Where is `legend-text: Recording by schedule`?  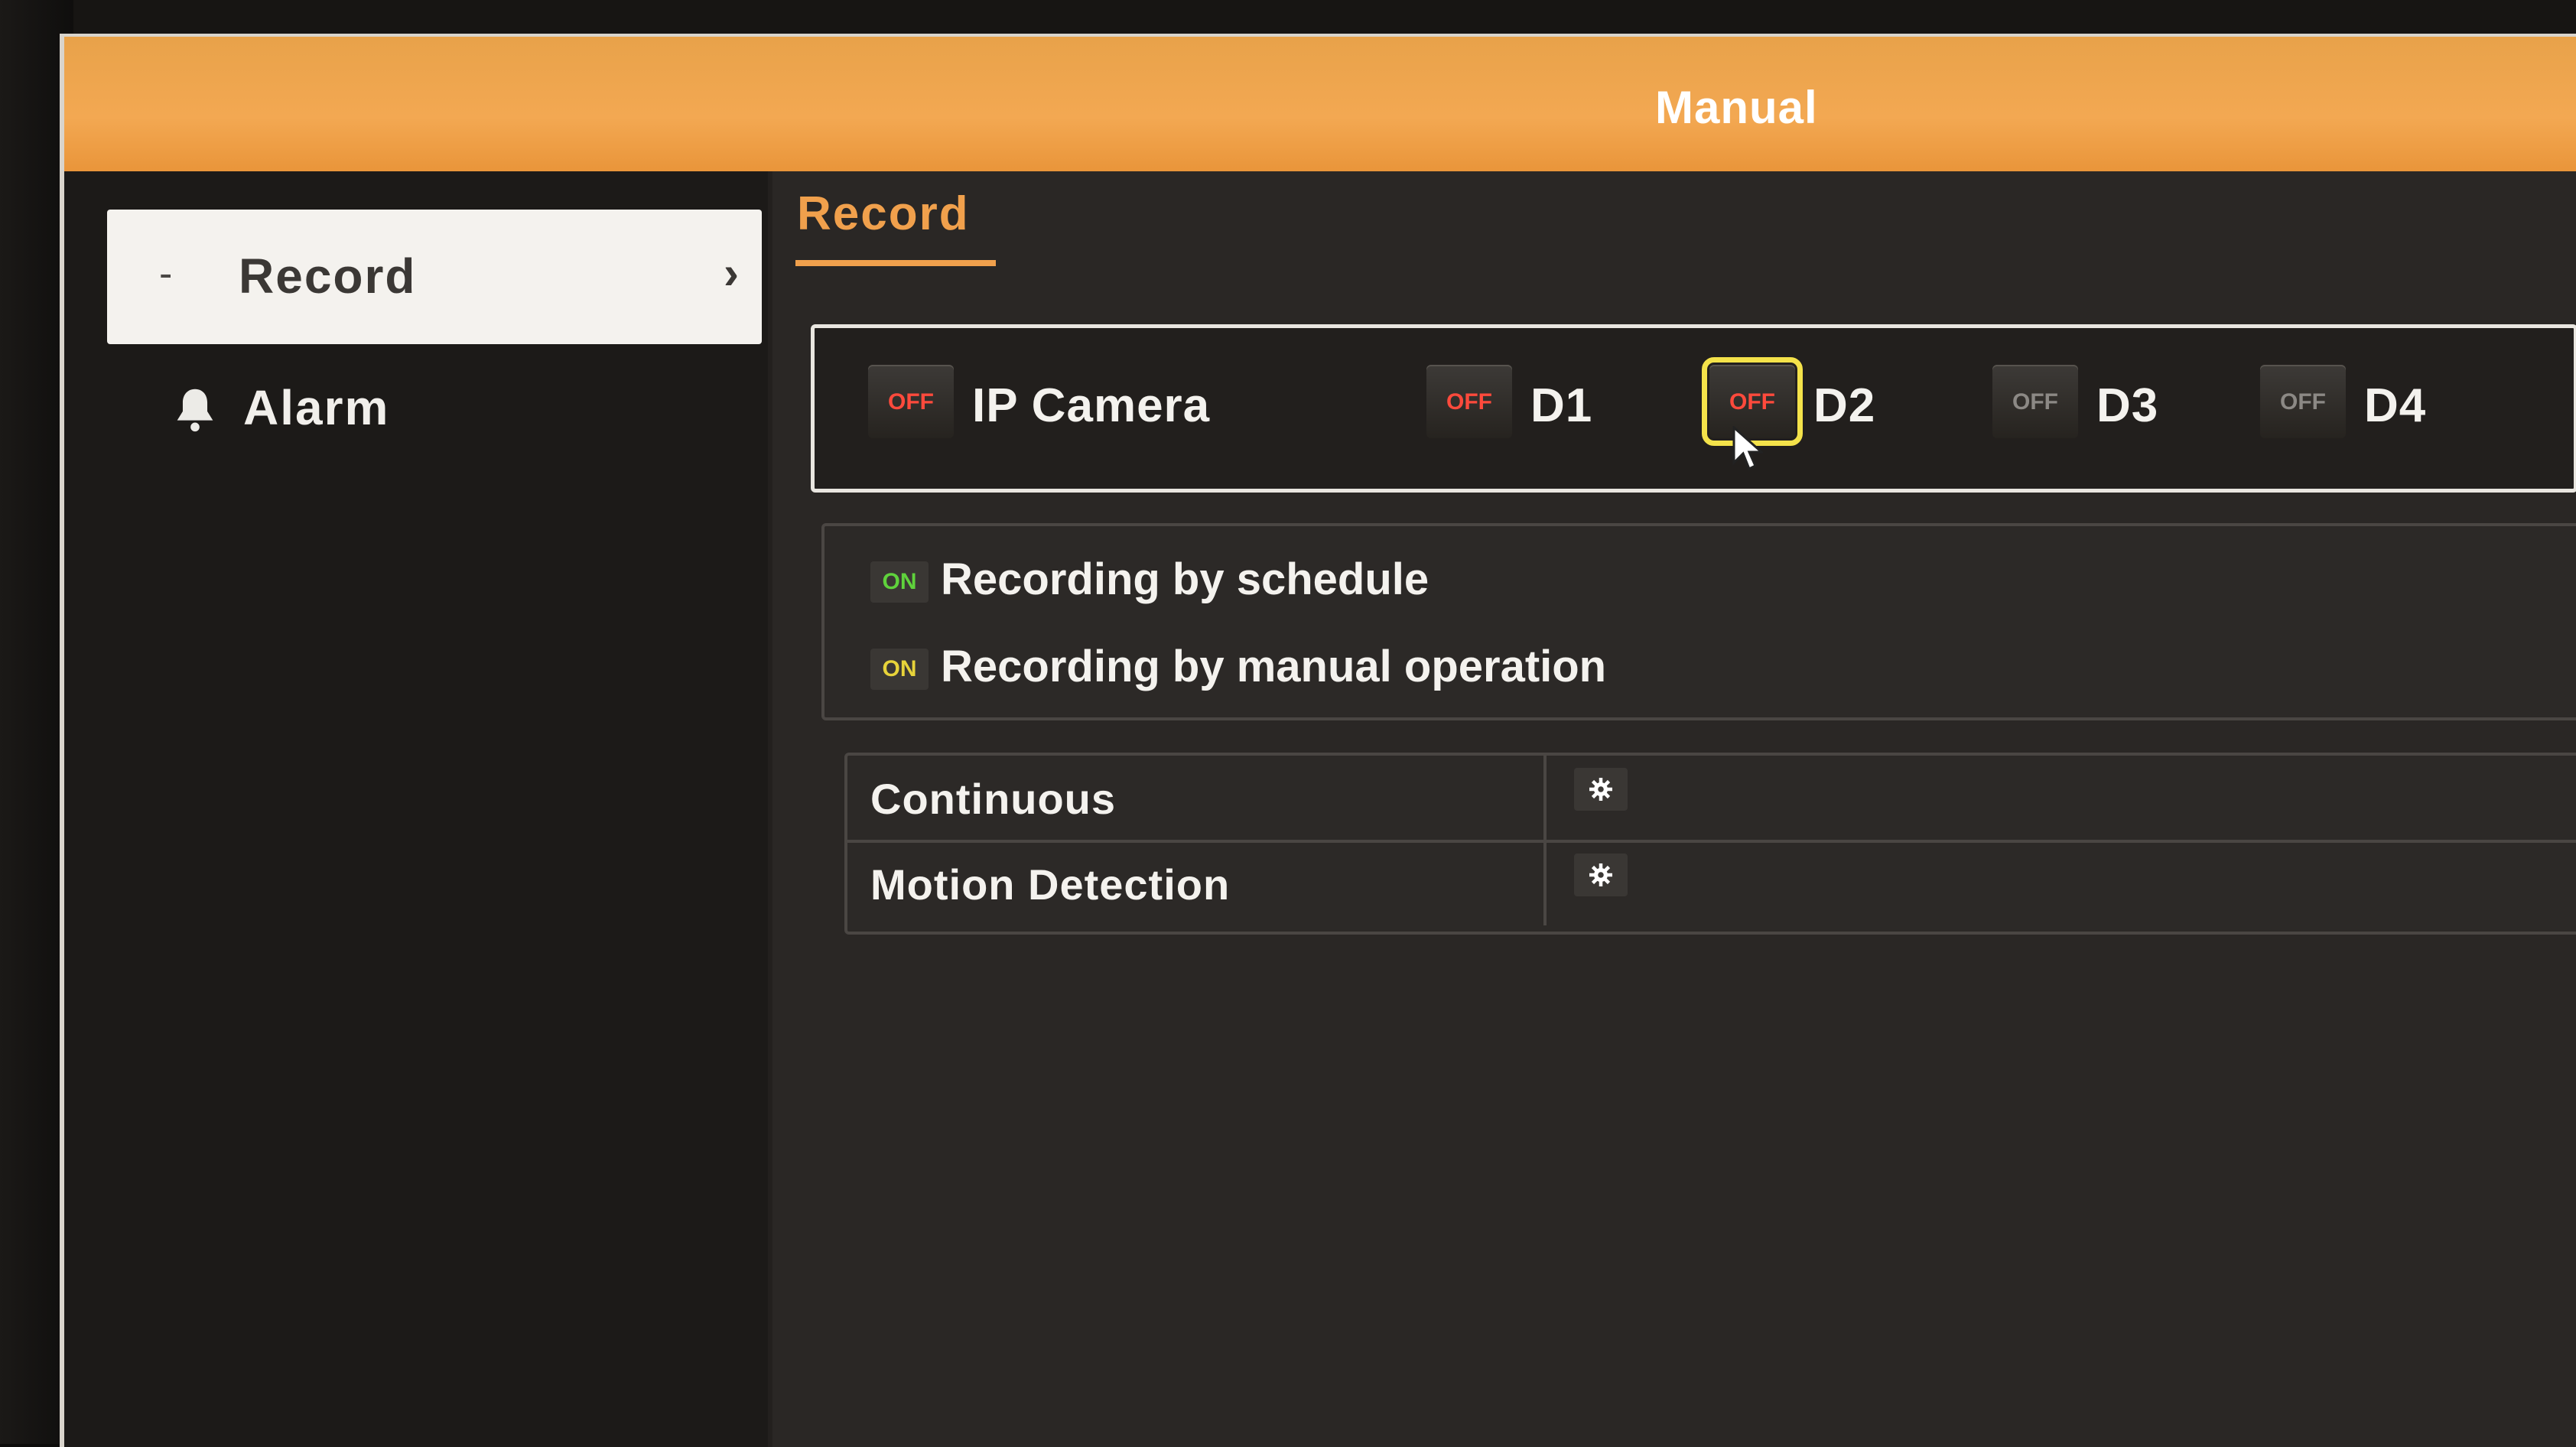
legend-text: Recording by schedule is located at coordinates (1185, 579).